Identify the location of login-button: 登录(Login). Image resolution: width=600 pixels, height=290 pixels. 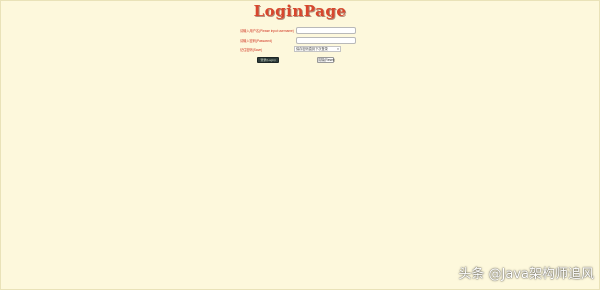
(268, 60).